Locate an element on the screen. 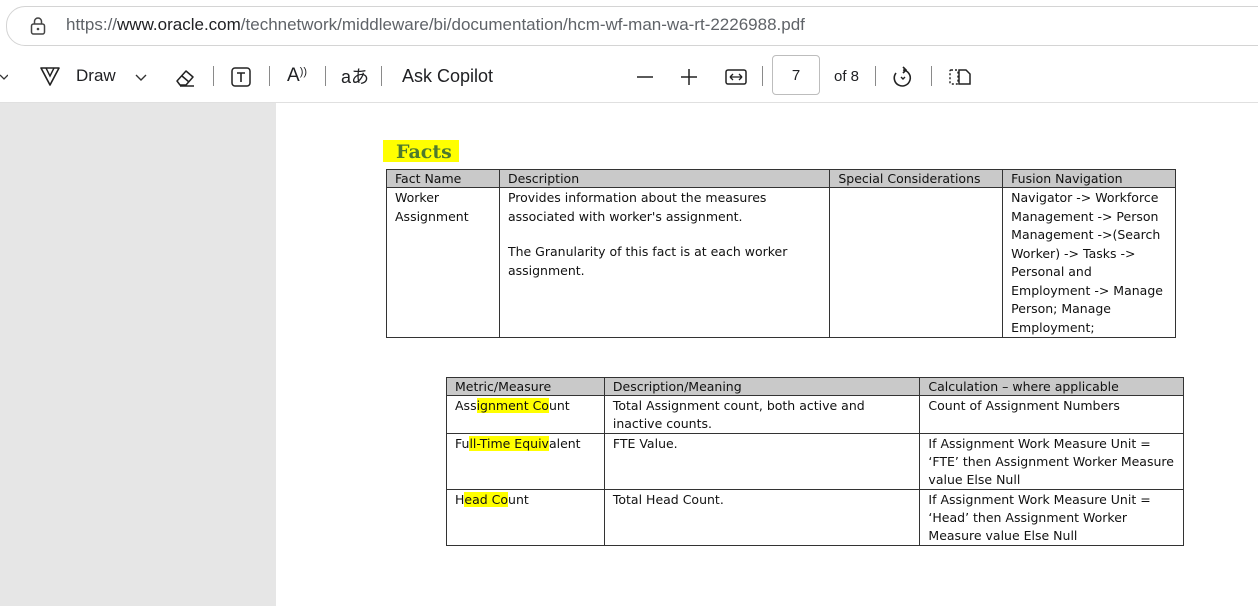 This screenshot has width=1258, height=606. table-header: Calculation – where applicable is located at coordinates (1051, 386).